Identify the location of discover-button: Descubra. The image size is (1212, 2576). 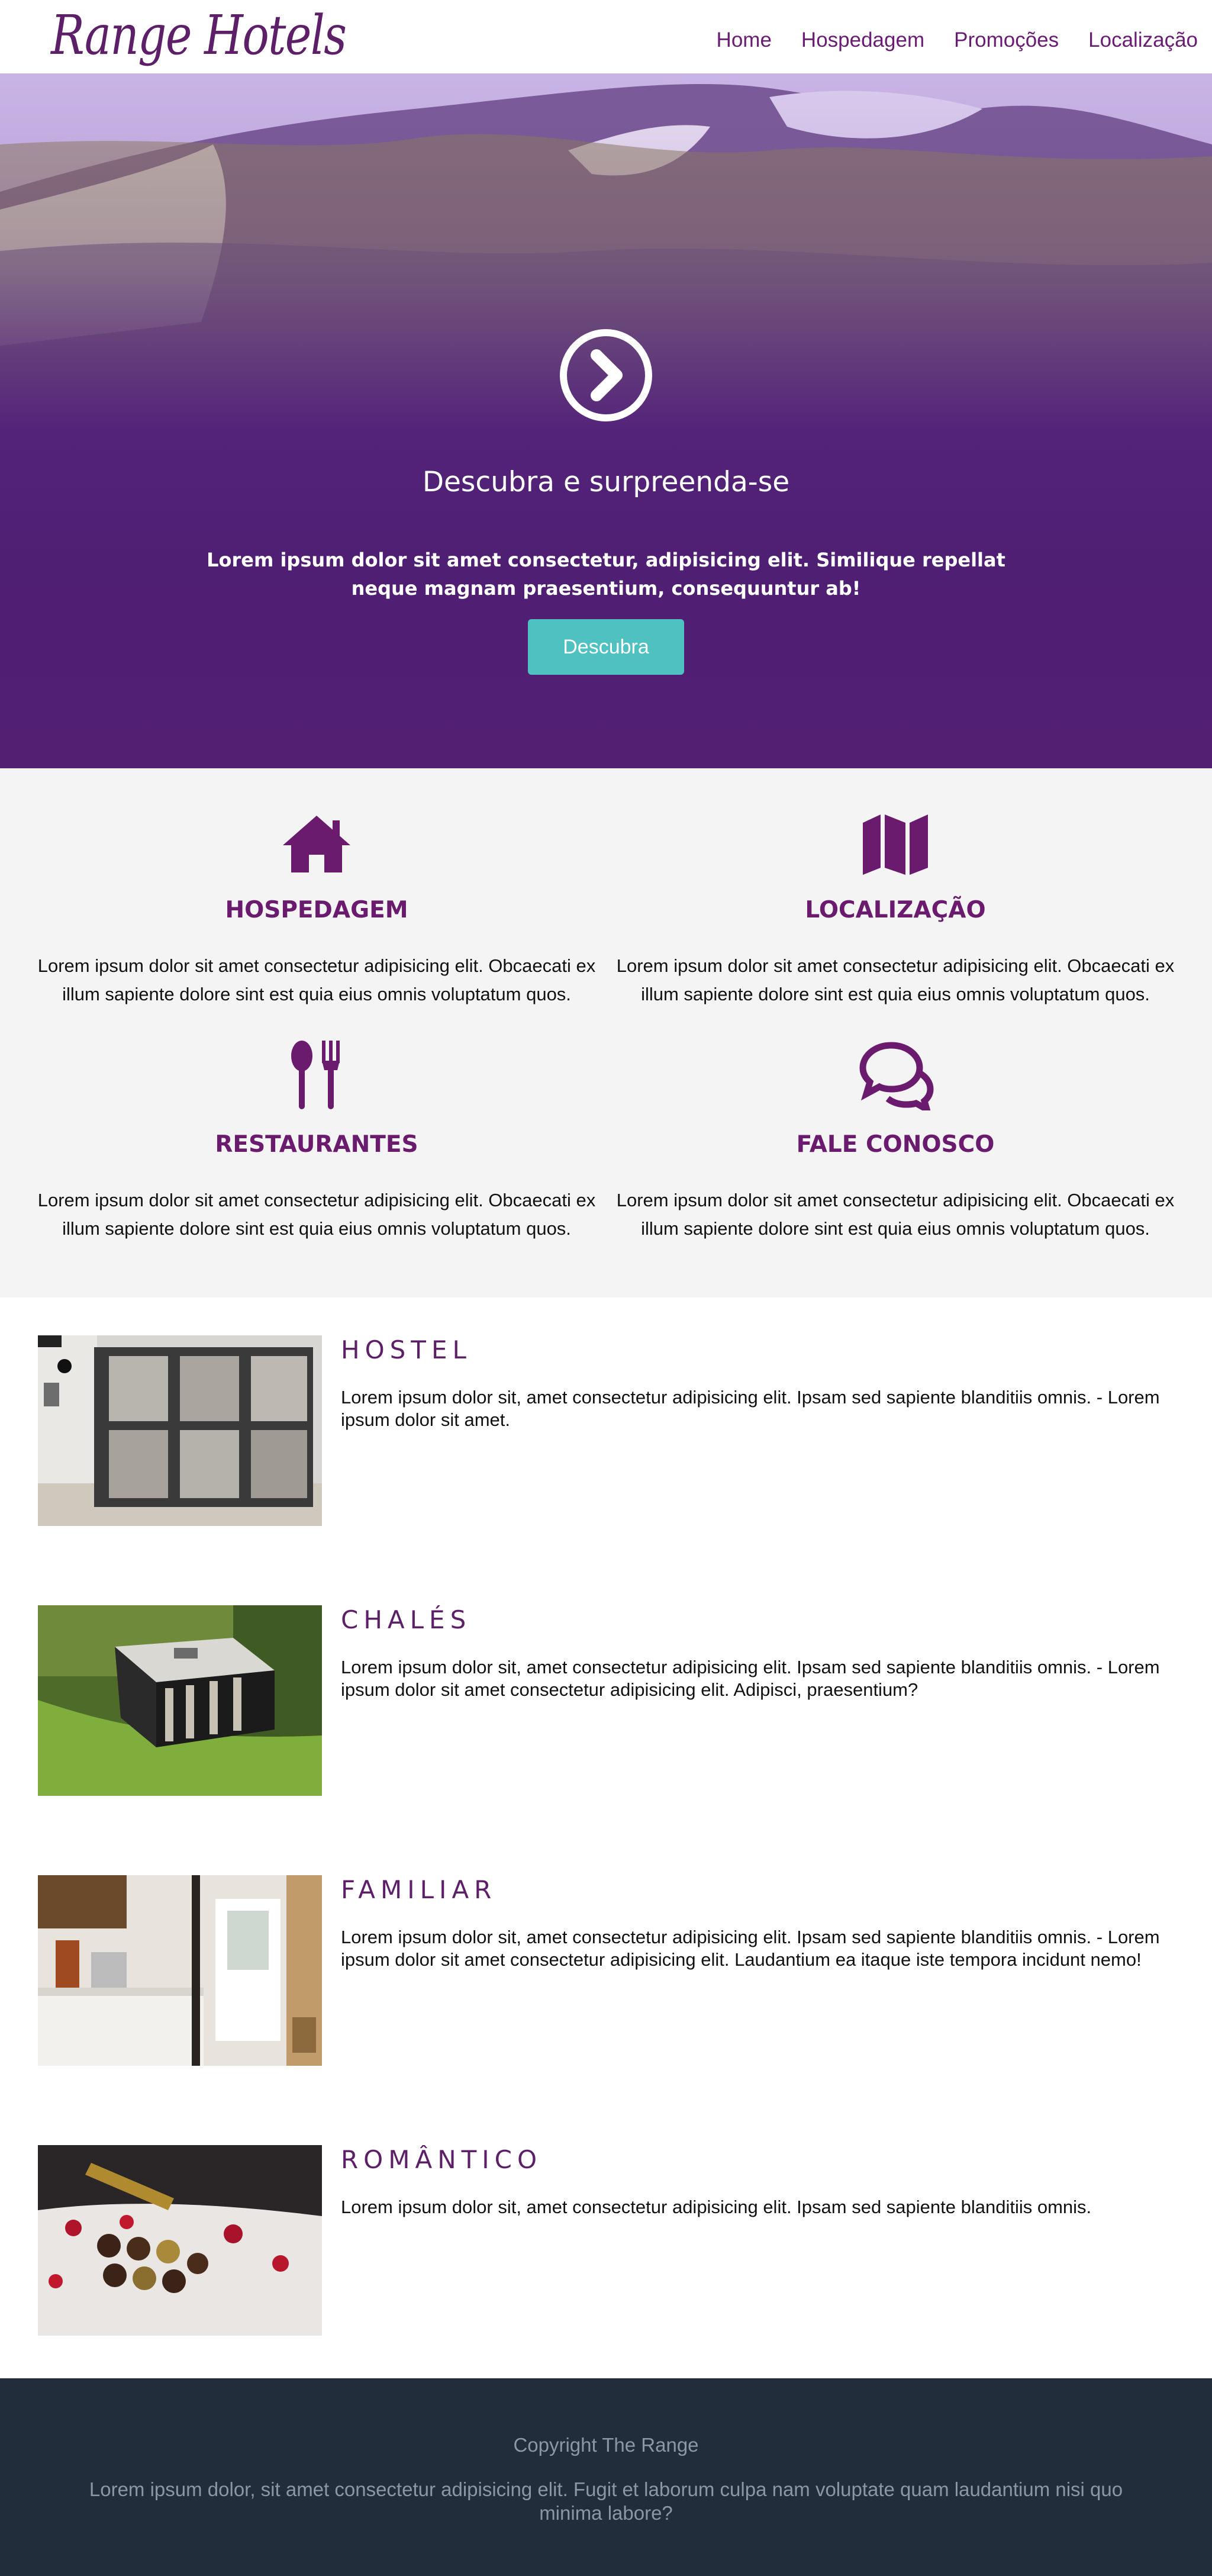
(606, 647).